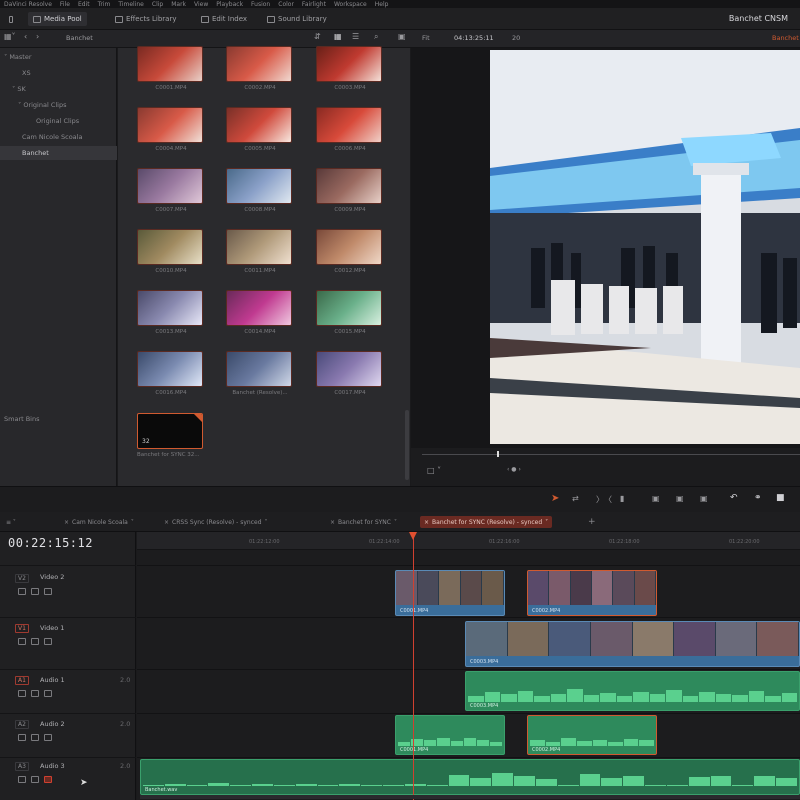 This screenshot has height=800, width=800. What do you see at coordinates (22, 578) in the screenshot?
I see `track-id: V2` at bounding box center [22, 578].